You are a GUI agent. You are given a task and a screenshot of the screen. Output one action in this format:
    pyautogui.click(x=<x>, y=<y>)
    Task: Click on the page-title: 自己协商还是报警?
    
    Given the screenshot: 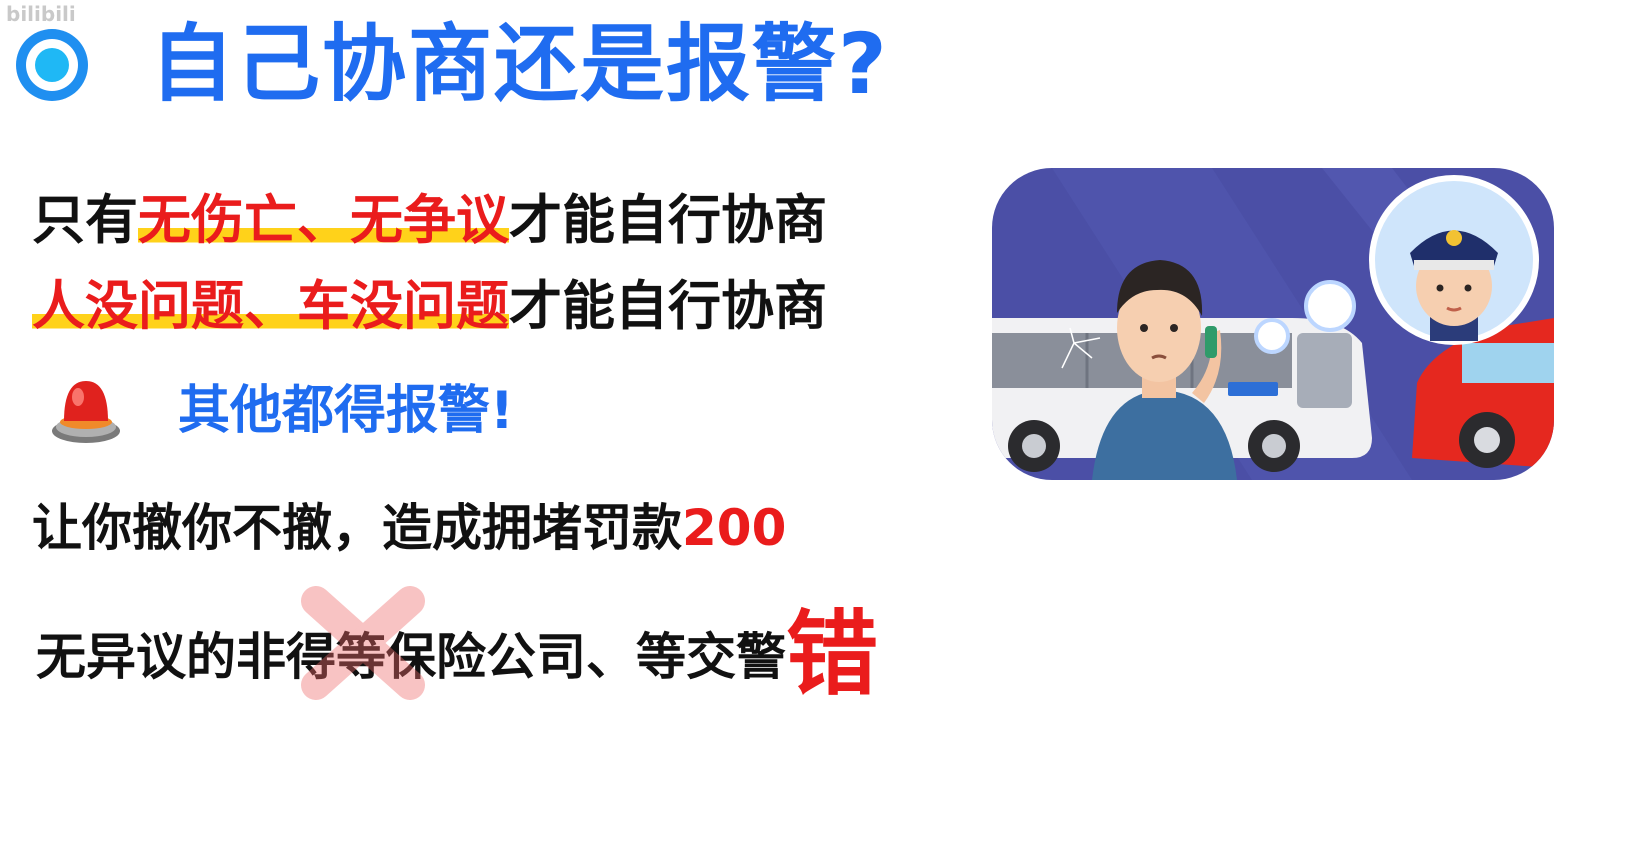 What is the action you would take?
    pyautogui.click(x=519, y=64)
    